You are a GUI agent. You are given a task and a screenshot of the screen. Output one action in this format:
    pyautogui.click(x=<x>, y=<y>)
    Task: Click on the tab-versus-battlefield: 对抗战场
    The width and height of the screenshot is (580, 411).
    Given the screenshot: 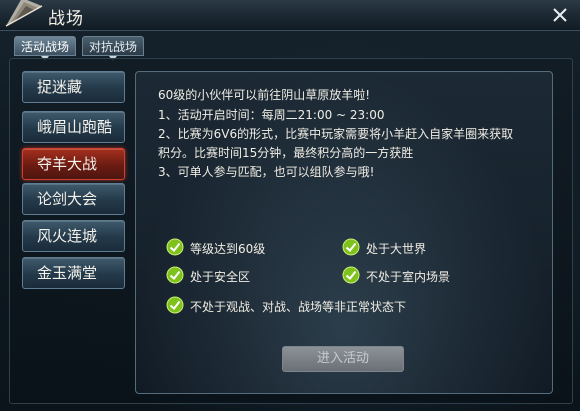 What is the action you would take?
    pyautogui.click(x=113, y=48)
    